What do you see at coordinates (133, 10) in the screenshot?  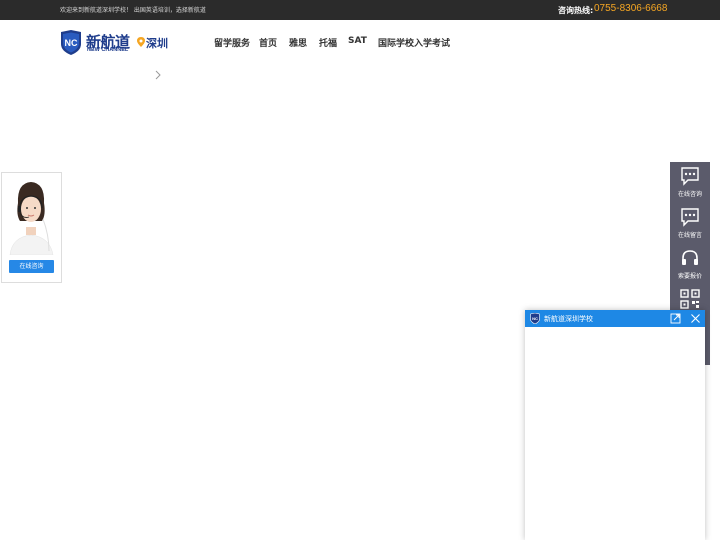 I see `welcome-text: 欢迎来到新航道深圳学校！ 出国英语培训，选择新航道` at bounding box center [133, 10].